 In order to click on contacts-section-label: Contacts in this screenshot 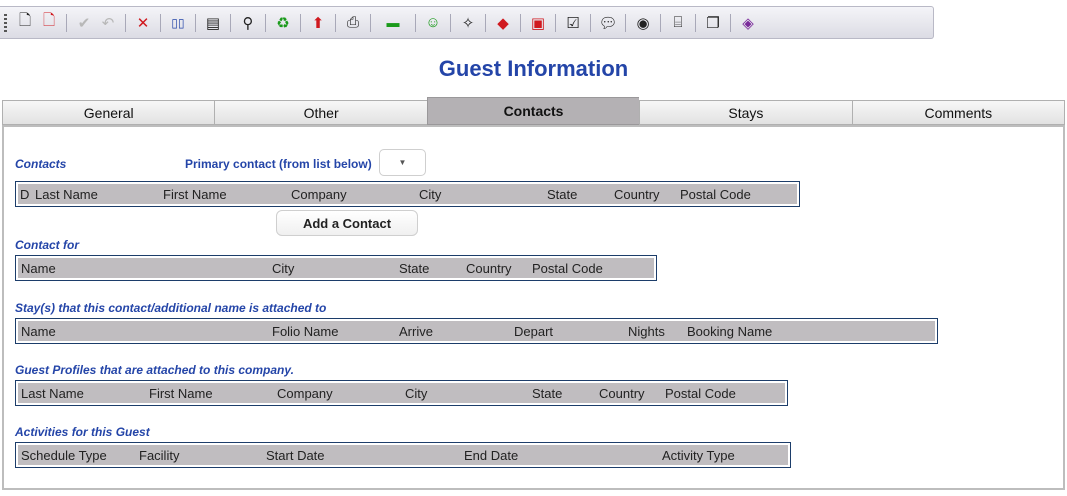, I will do `click(41, 164)`.